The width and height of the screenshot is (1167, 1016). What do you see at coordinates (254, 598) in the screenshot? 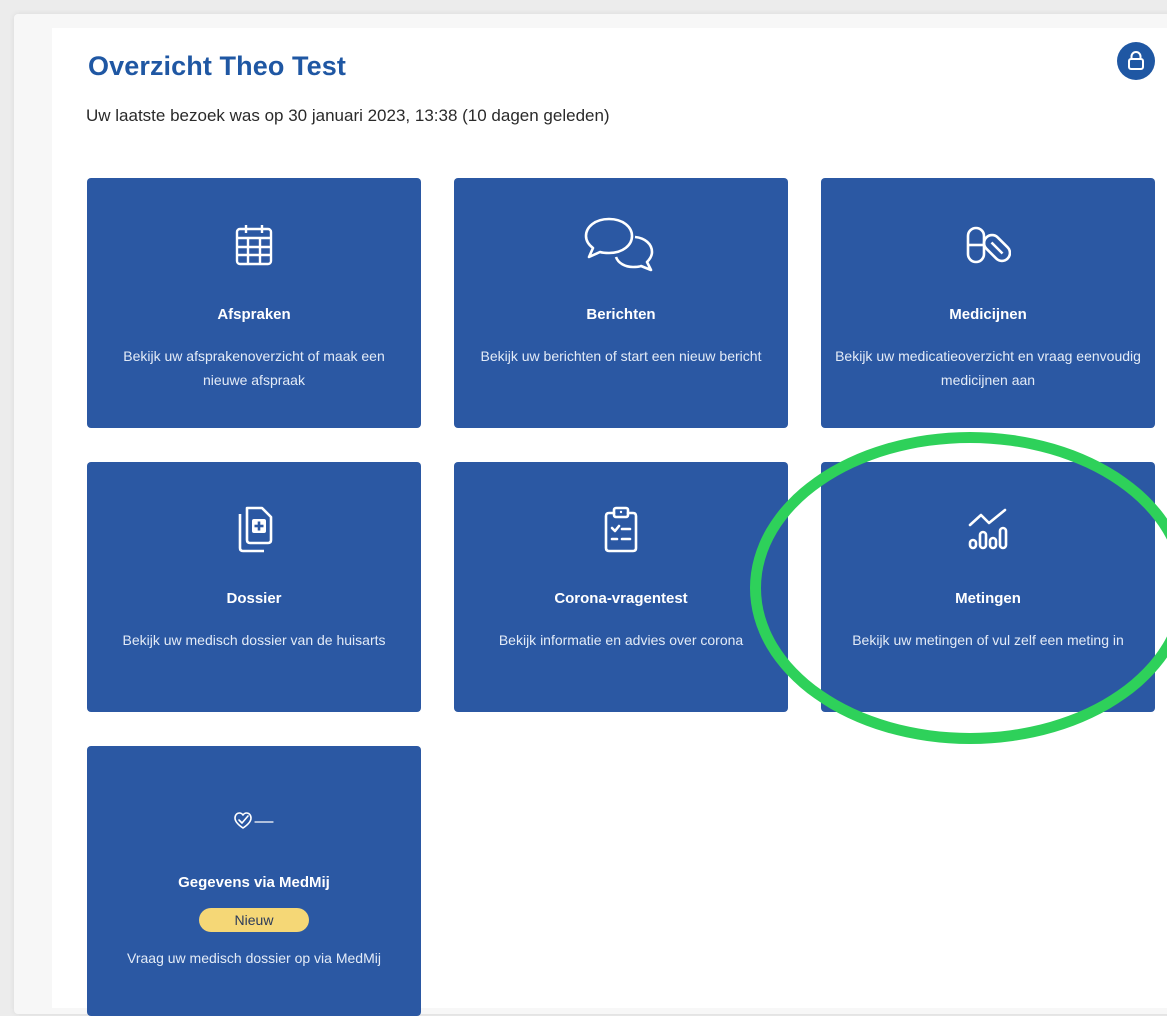
I see `tile-title: Dossier` at bounding box center [254, 598].